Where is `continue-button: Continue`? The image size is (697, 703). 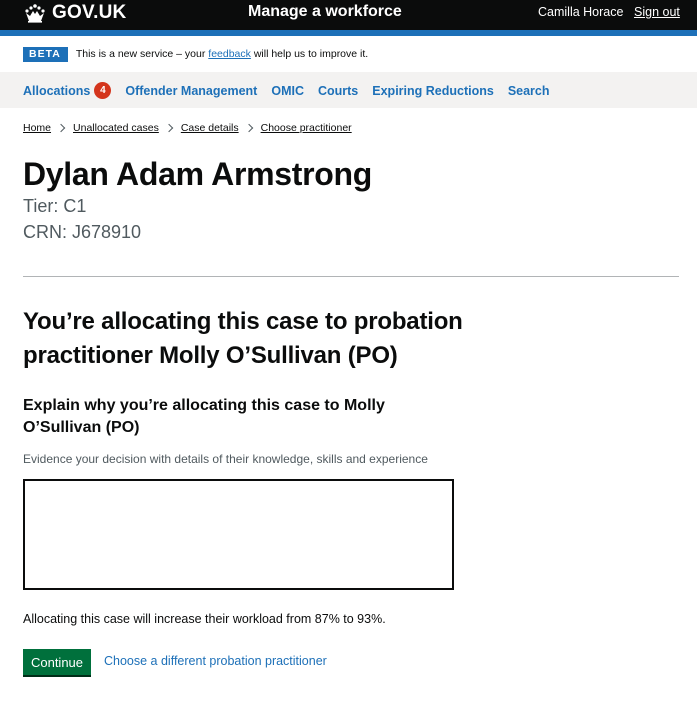 continue-button: Continue is located at coordinates (57, 662).